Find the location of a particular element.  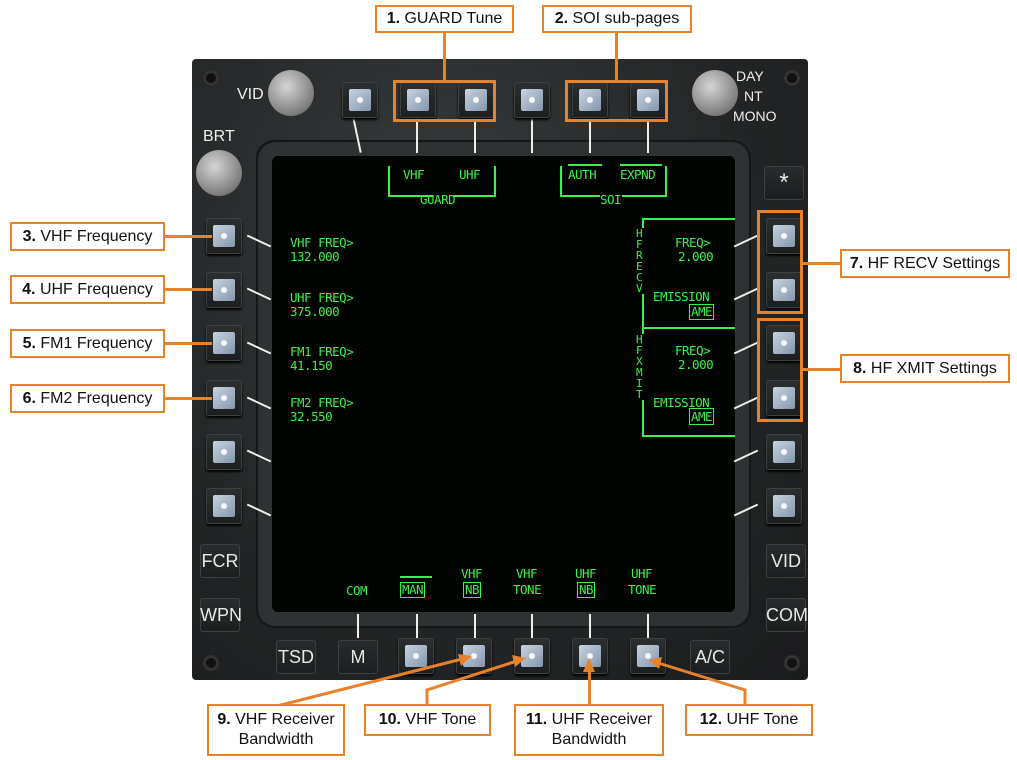

wpn-key: WPN is located at coordinates (221, 615).